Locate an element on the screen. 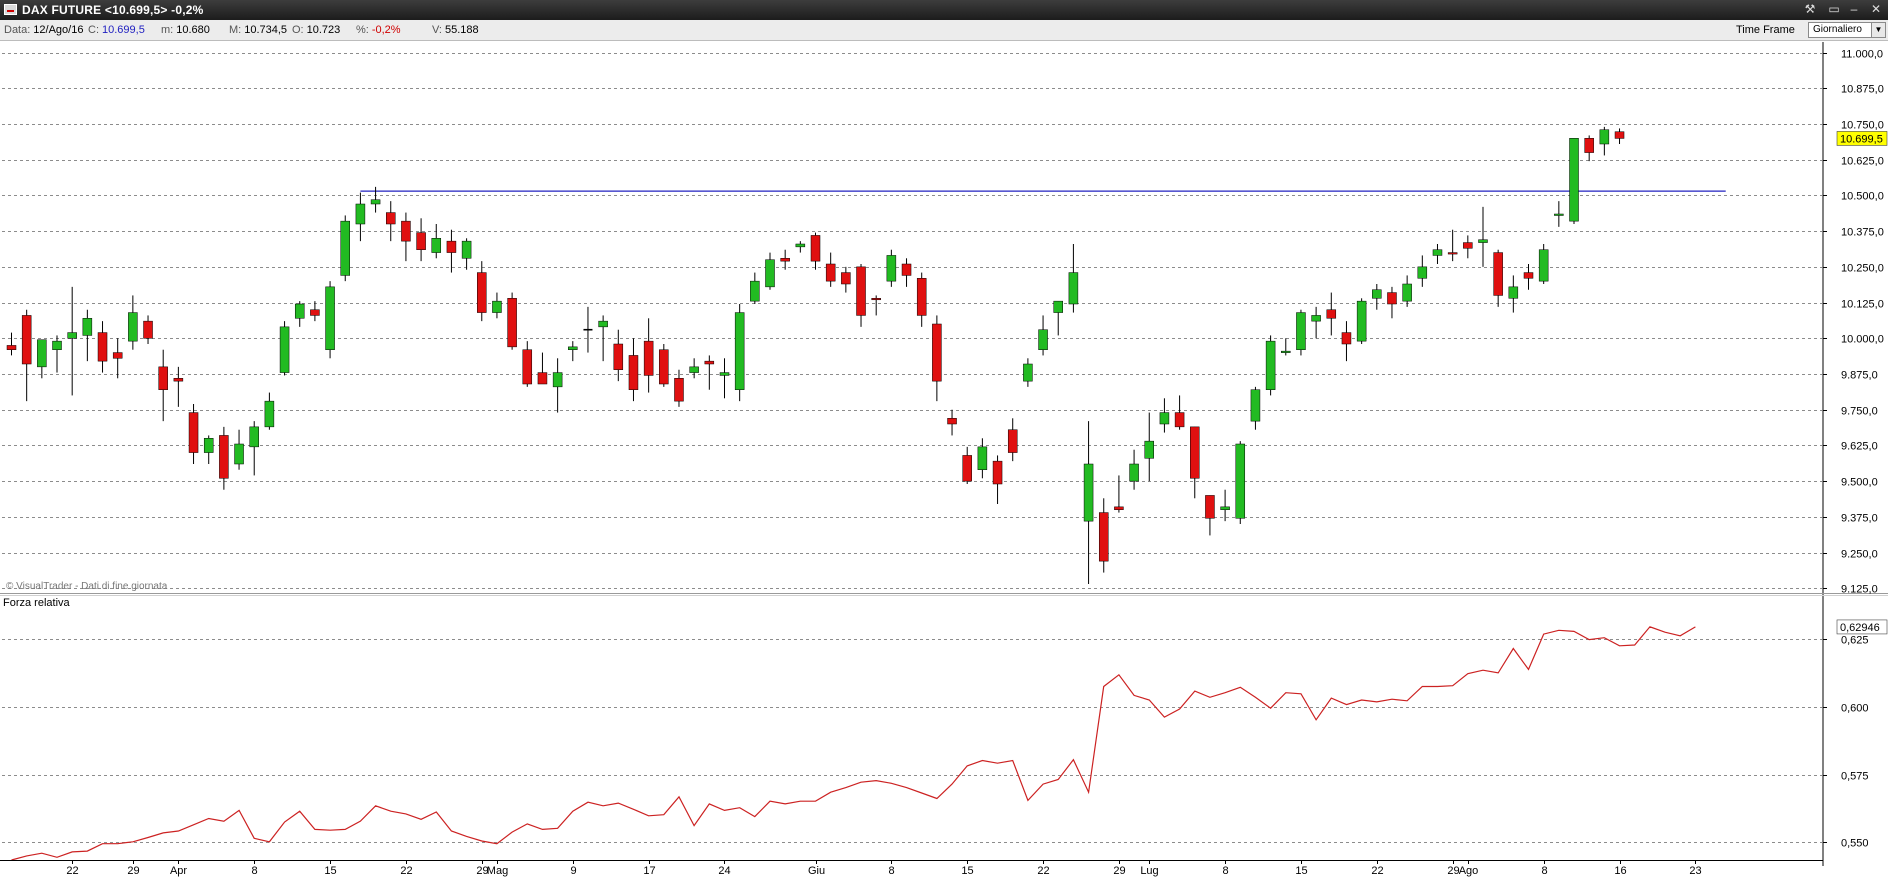  price-tick-label: 9.125,0 is located at coordinates (1859, 590).